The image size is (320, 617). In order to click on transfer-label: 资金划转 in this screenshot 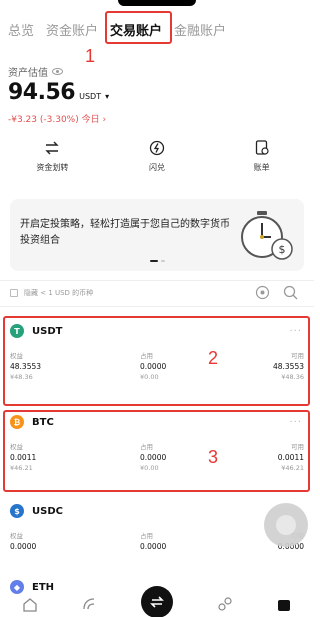, I will do `click(52, 167)`.